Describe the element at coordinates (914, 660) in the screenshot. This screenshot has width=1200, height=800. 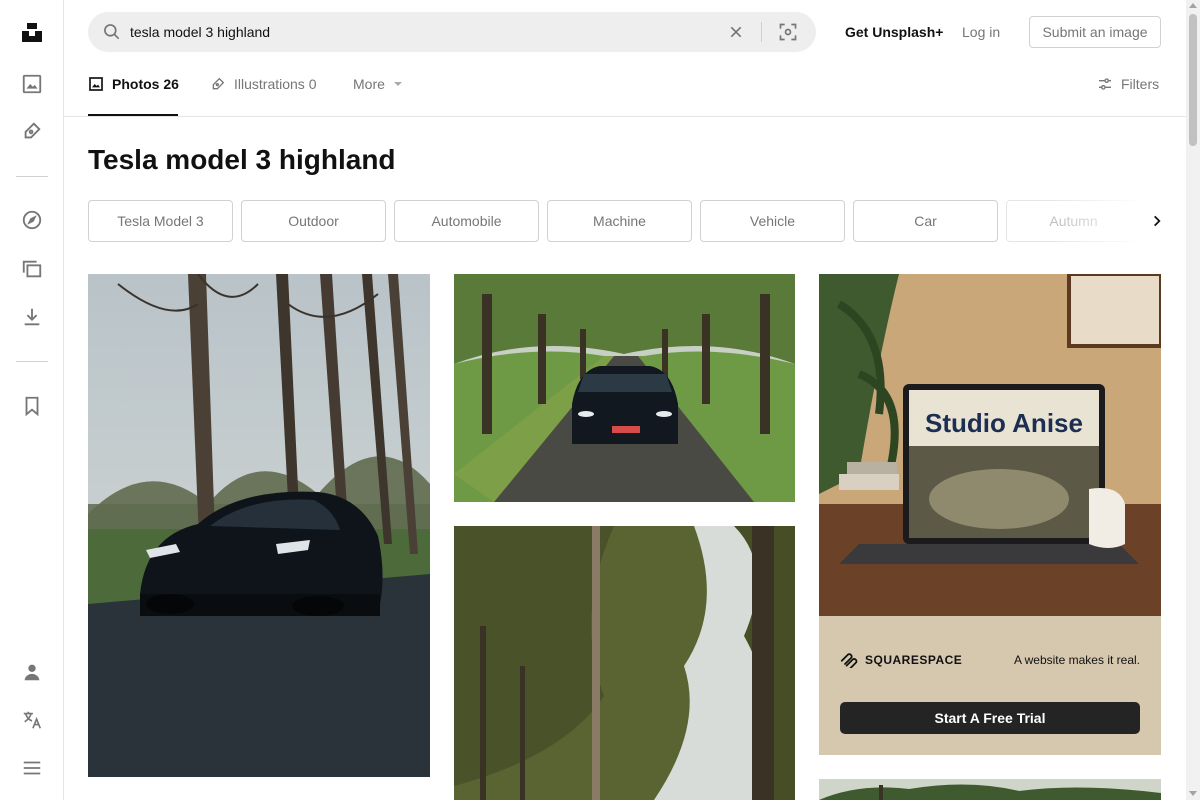
I see `ad-brand-name: SQUARESPACE` at that location.